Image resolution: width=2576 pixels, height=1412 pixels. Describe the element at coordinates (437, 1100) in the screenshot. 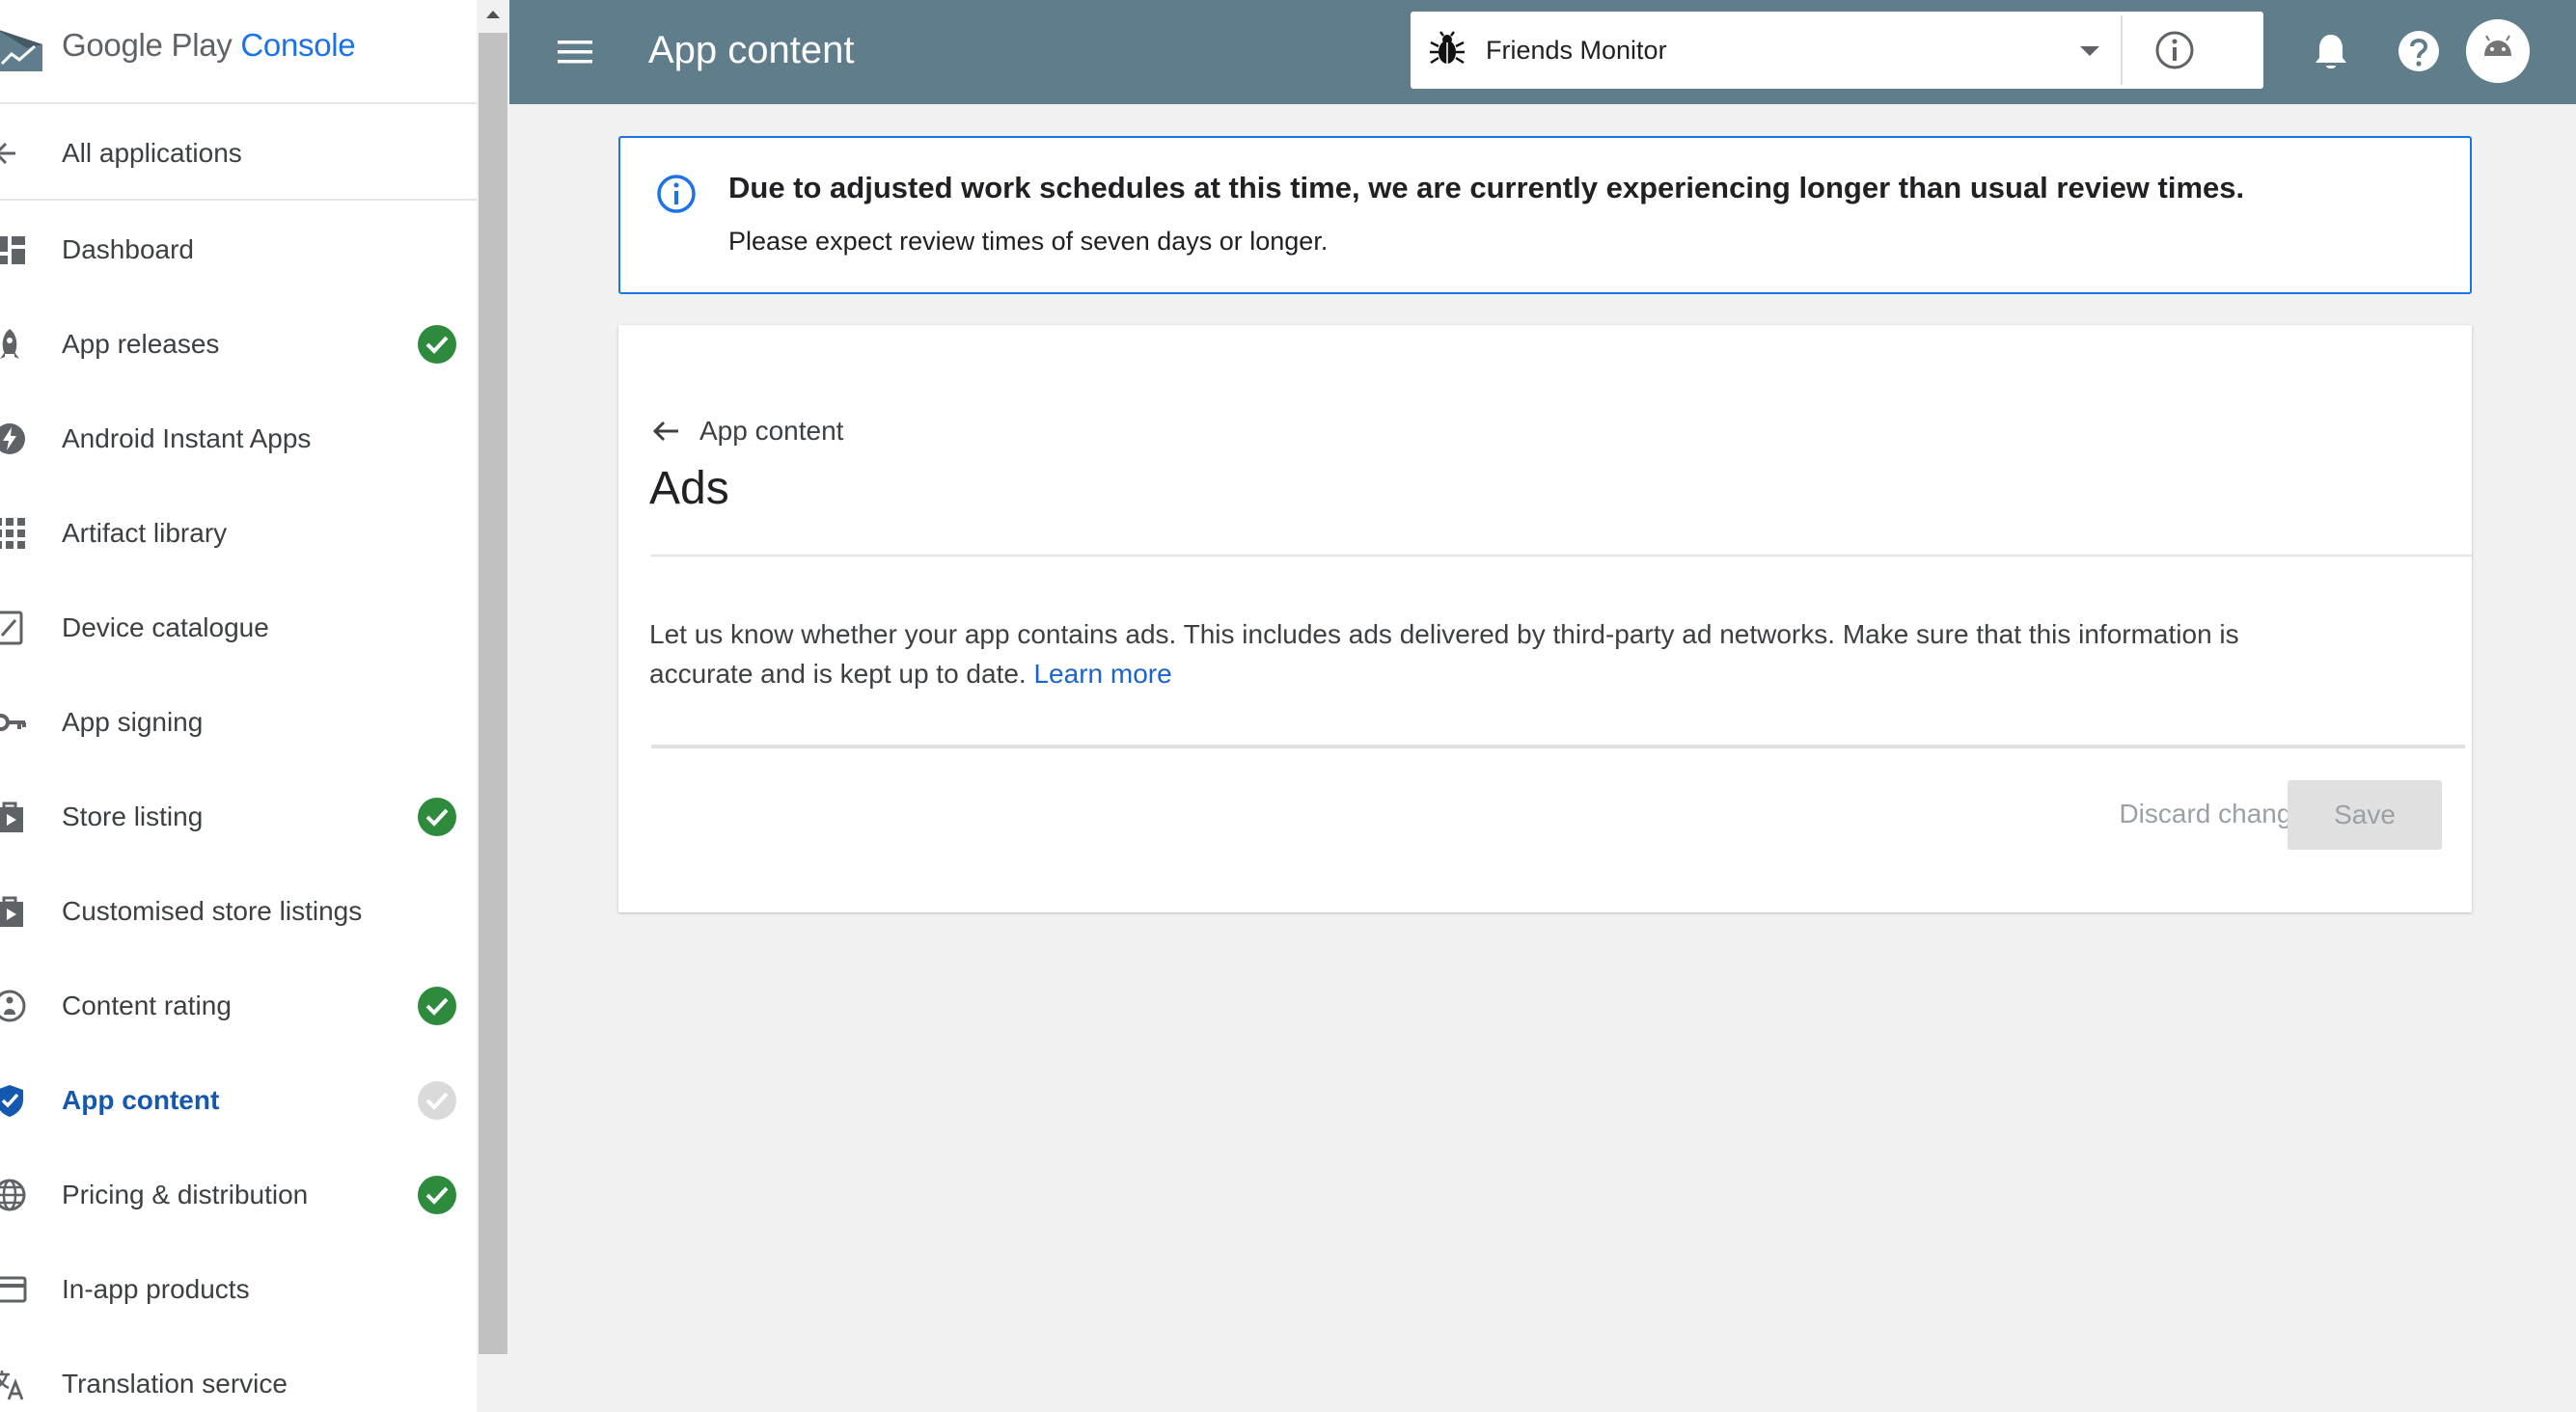

I see `check-circle-incomplete-icon` at that location.